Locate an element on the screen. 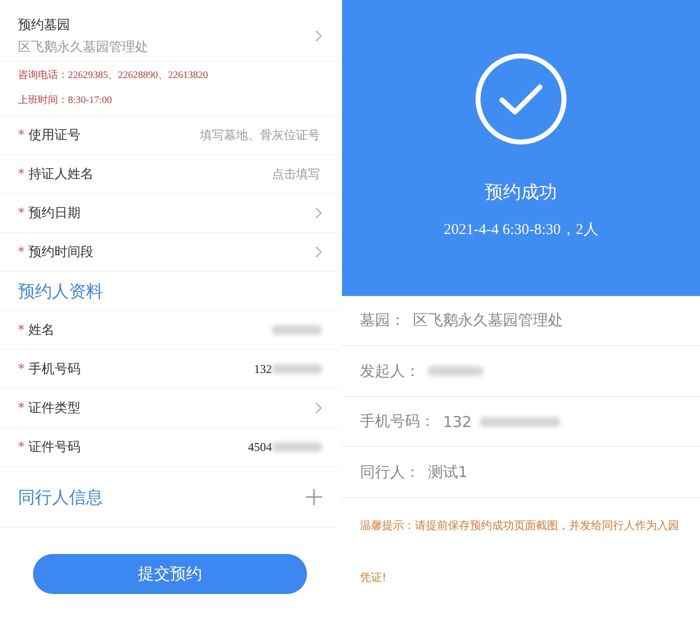 The height and width of the screenshot is (618, 700). form-row: * 证件类型 is located at coordinates (170, 408).